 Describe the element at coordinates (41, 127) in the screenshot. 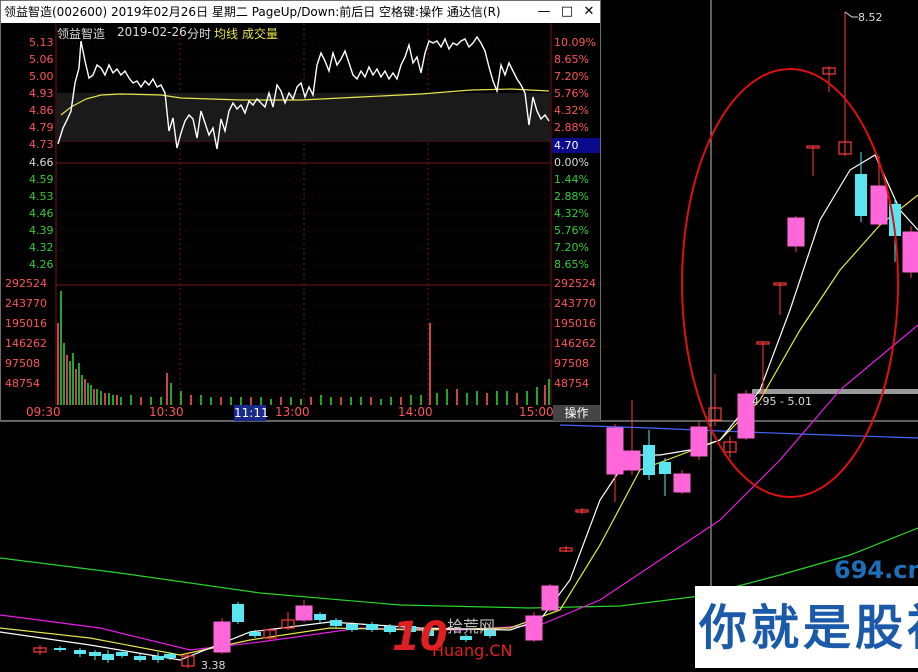

I see `price-tick: 4.79` at that location.